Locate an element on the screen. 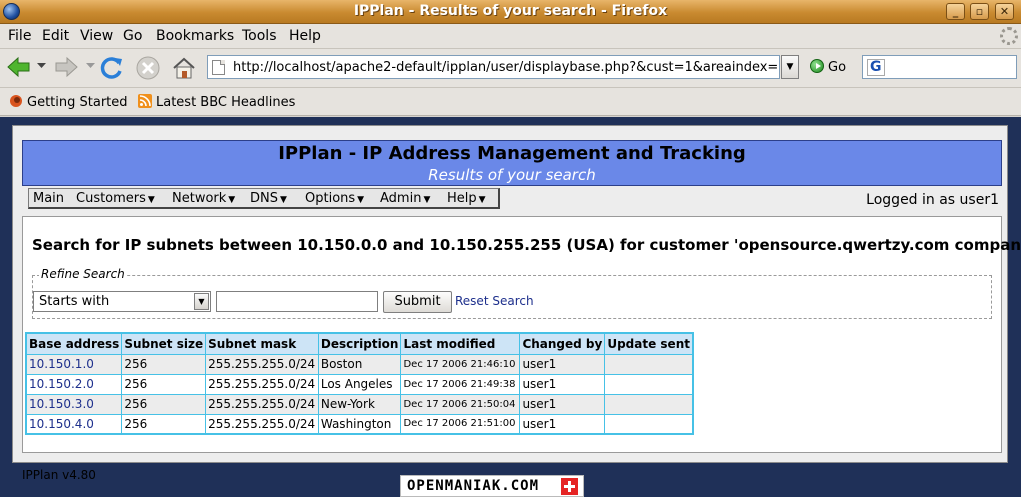  app-menu-label: Customers is located at coordinates (111, 198).